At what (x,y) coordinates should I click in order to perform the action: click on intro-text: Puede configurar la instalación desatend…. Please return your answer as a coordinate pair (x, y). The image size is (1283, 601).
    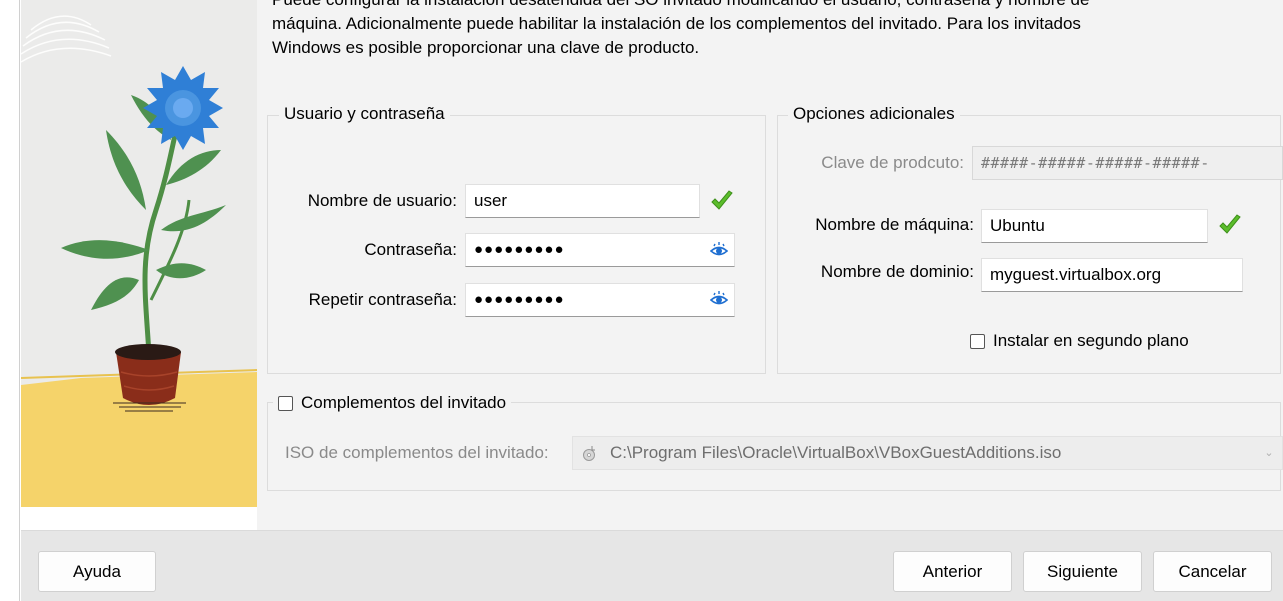
    Looking at the image, I should click on (712, 30).